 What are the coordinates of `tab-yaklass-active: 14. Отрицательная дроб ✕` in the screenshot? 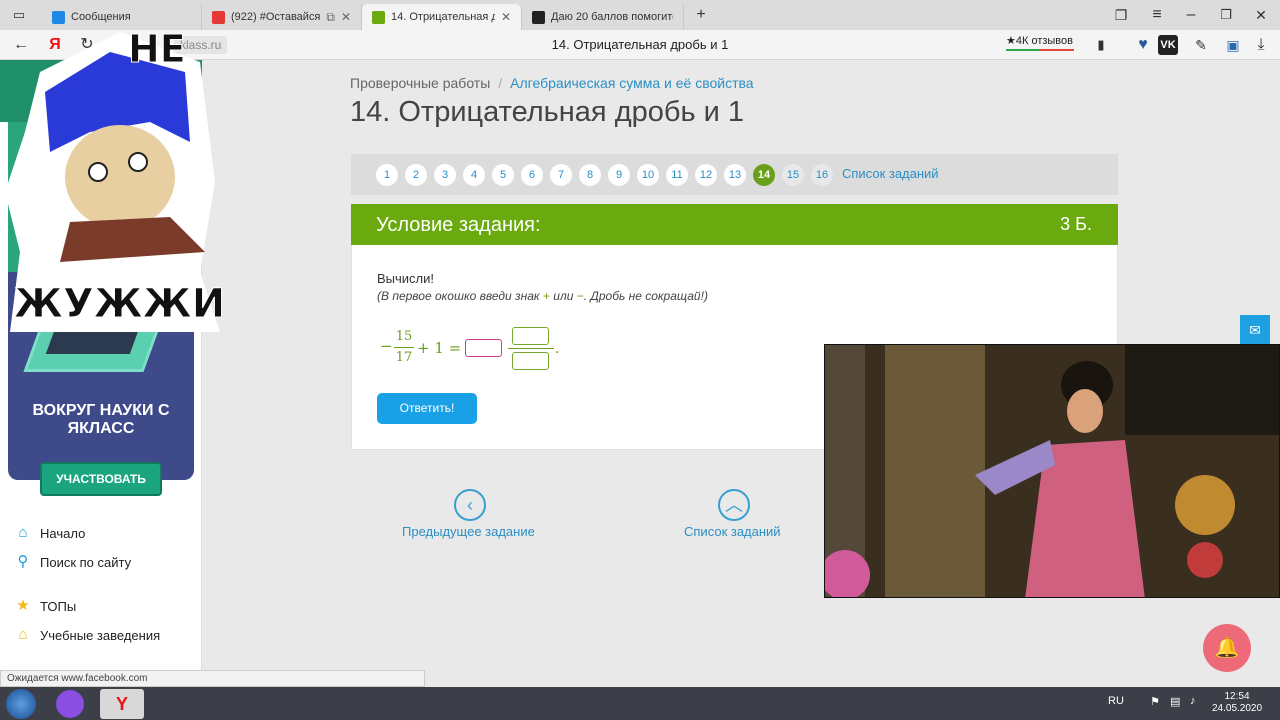 It's located at (442, 17).